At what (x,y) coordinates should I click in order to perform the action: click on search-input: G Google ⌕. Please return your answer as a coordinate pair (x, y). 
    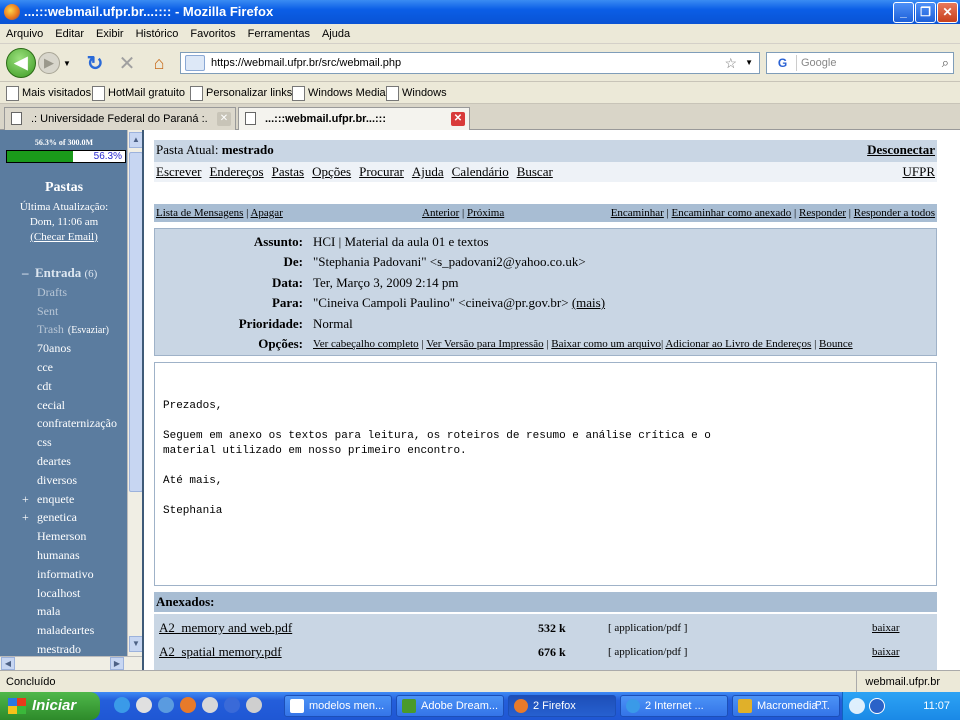
    Looking at the image, I should click on (860, 63).